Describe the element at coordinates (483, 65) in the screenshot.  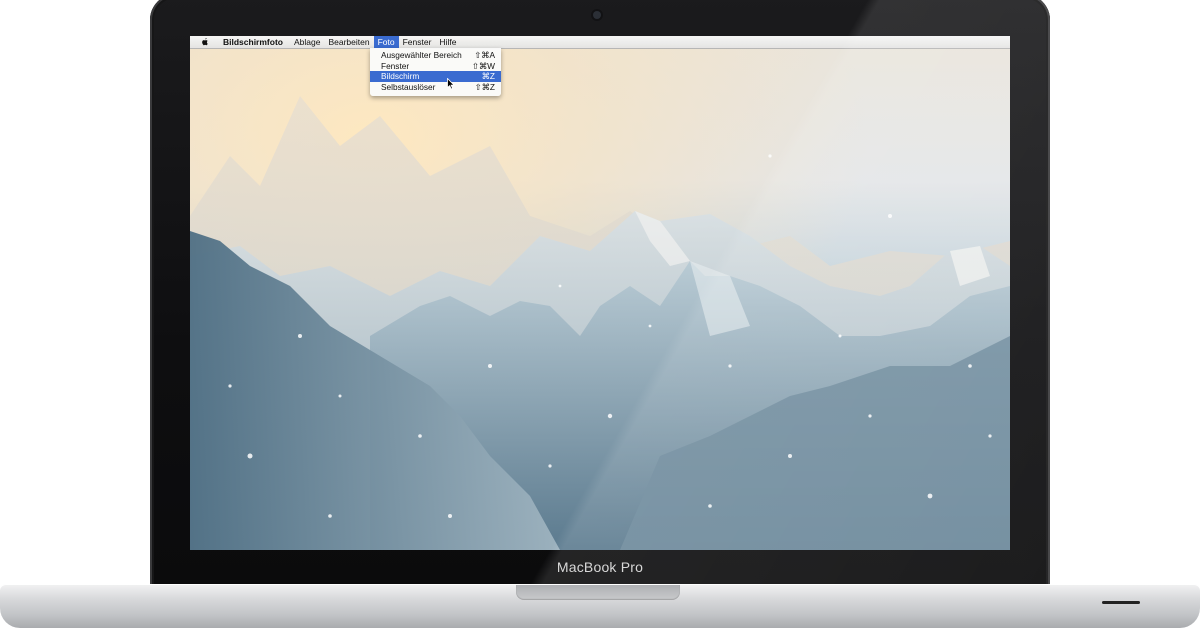
I see `menu-item-shortcut: ⇧⌘W` at that location.